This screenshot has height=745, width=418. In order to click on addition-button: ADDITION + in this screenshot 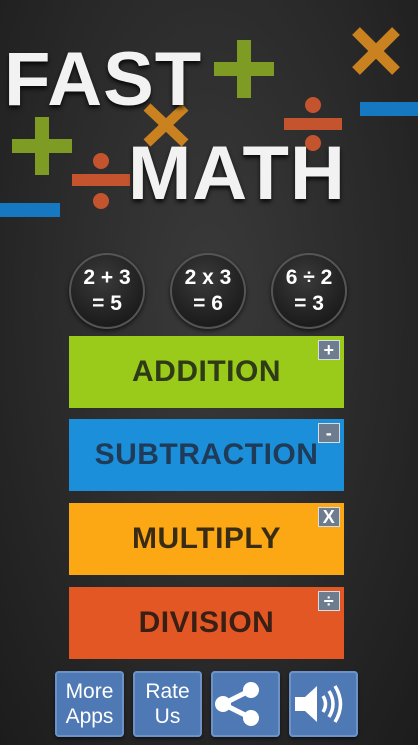, I will do `click(206, 372)`.